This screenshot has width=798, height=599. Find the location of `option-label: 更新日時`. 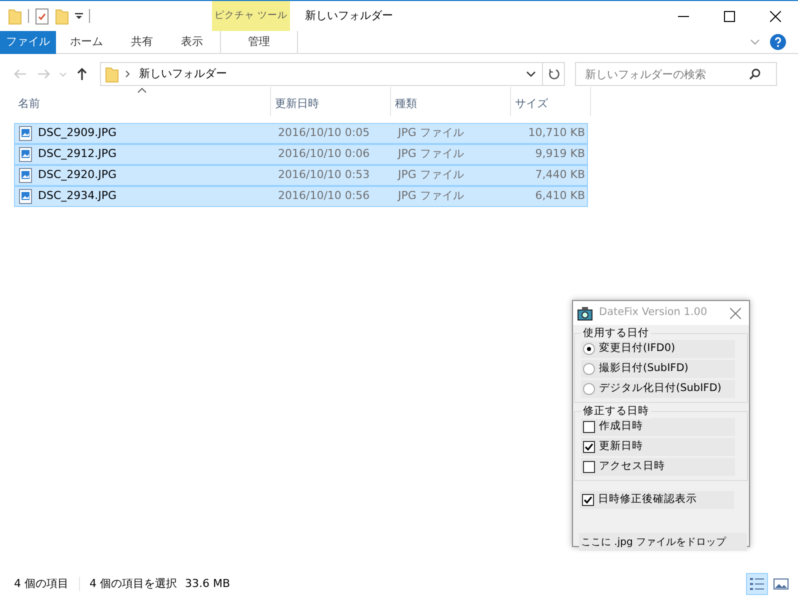

option-label: 更新日時 is located at coordinates (621, 446).